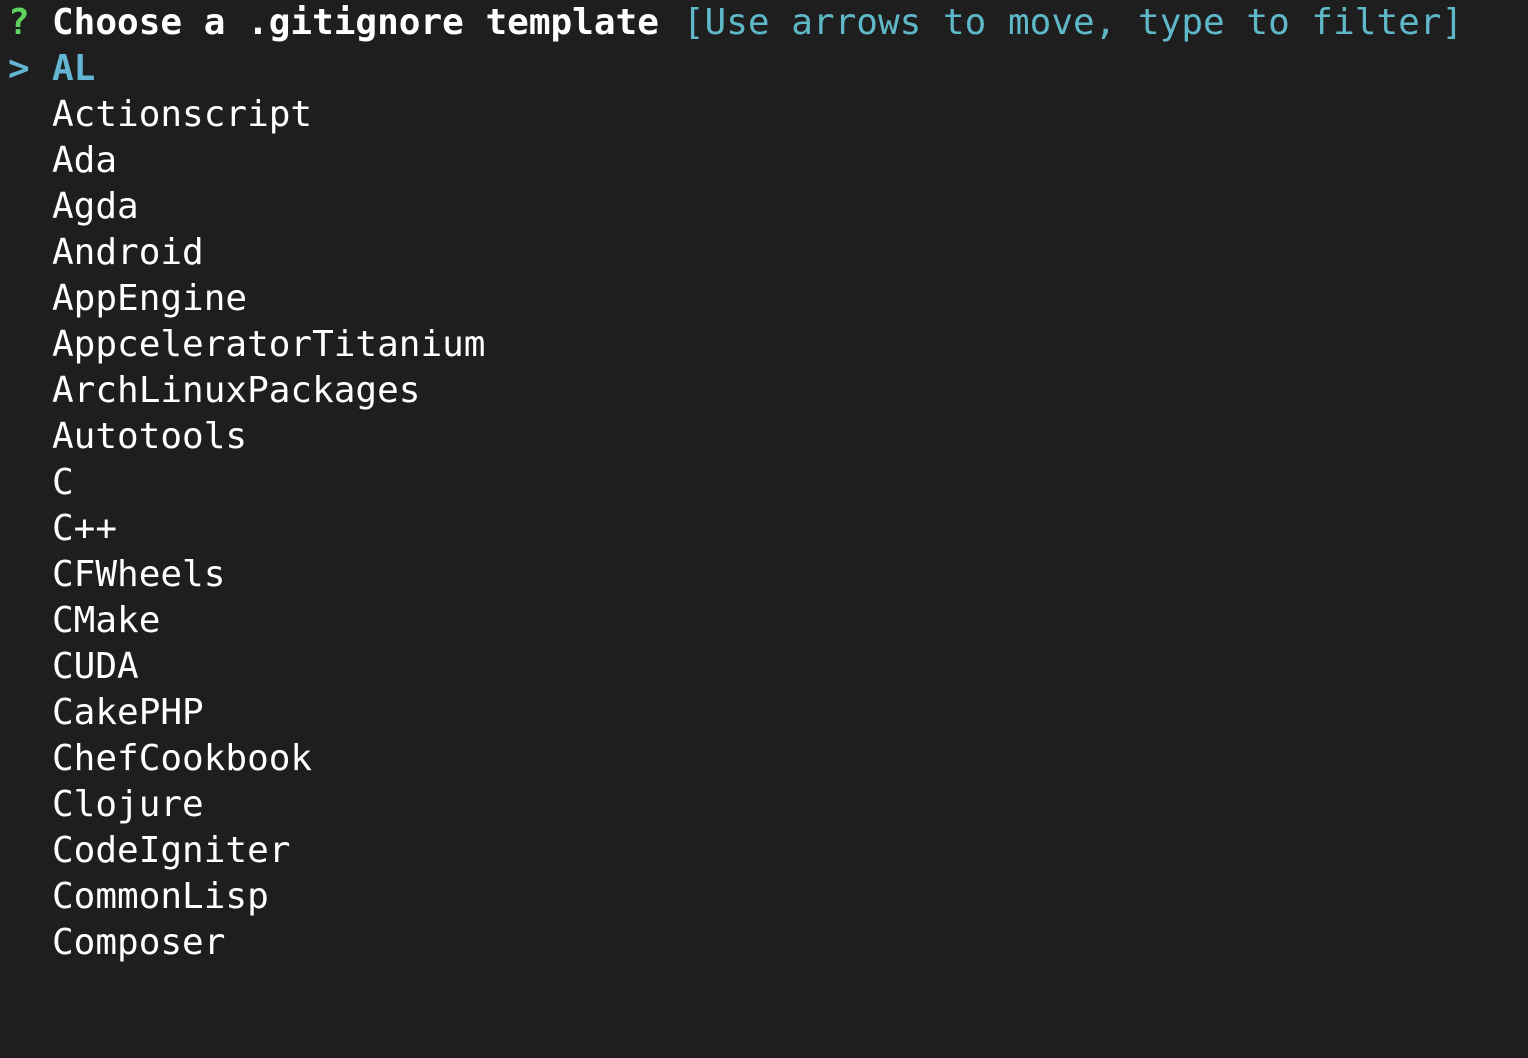  I want to click on option-item: Actionscript, so click(182, 115).